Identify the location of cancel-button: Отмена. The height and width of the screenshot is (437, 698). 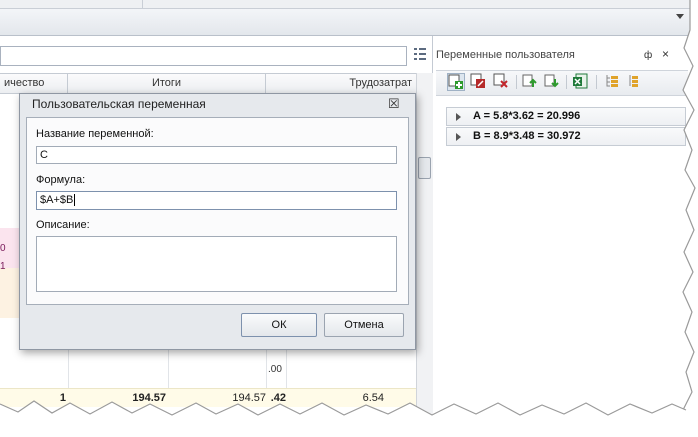
(364, 325).